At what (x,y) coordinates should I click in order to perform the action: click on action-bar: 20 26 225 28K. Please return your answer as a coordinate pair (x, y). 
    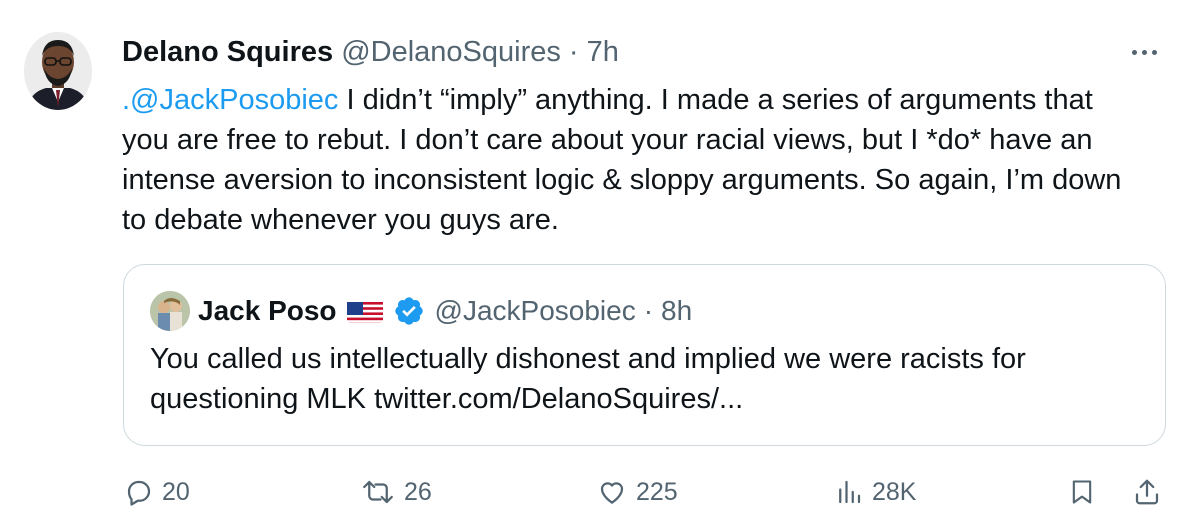
    Looking at the image, I should click on (600, 492).